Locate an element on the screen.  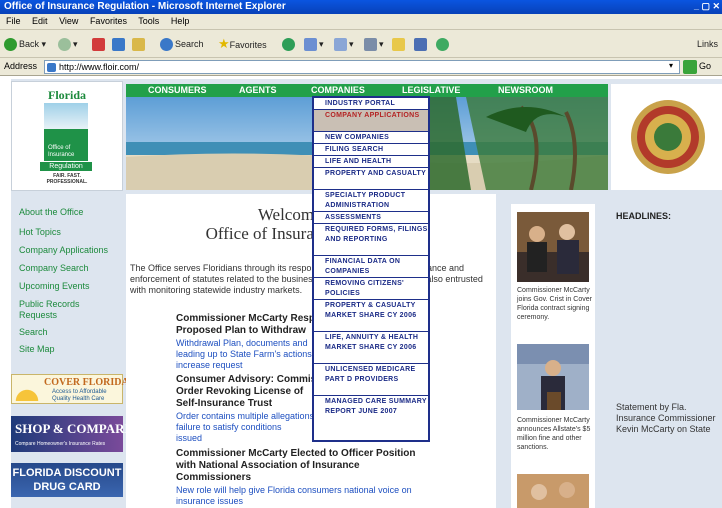
news-2-summary: Order contains multiple allegations is located at coordinates (245, 416).